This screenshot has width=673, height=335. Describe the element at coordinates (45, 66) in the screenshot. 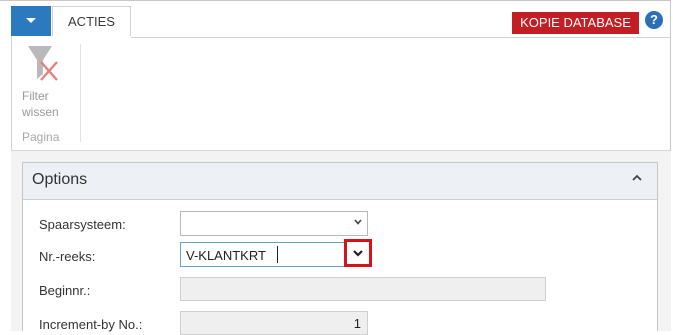

I see `clear-filter-icon` at that location.